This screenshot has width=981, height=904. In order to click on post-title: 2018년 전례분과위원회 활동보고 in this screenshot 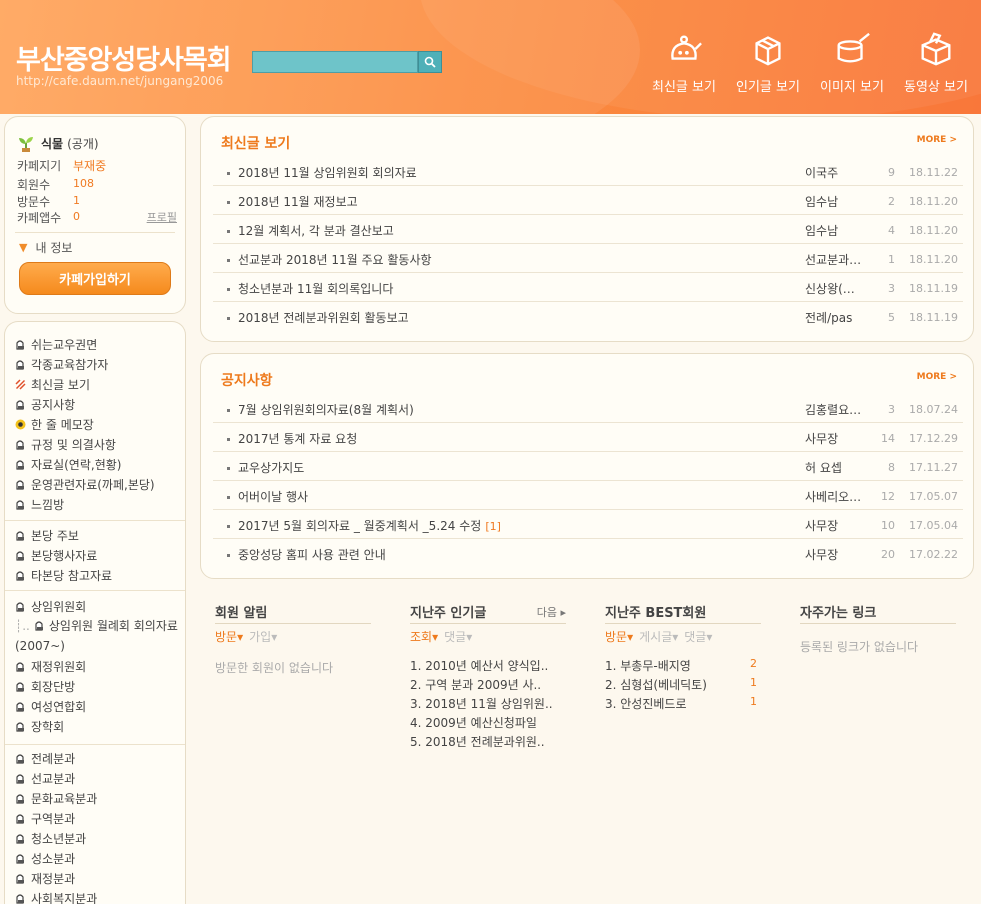, I will do `click(318, 317)`.